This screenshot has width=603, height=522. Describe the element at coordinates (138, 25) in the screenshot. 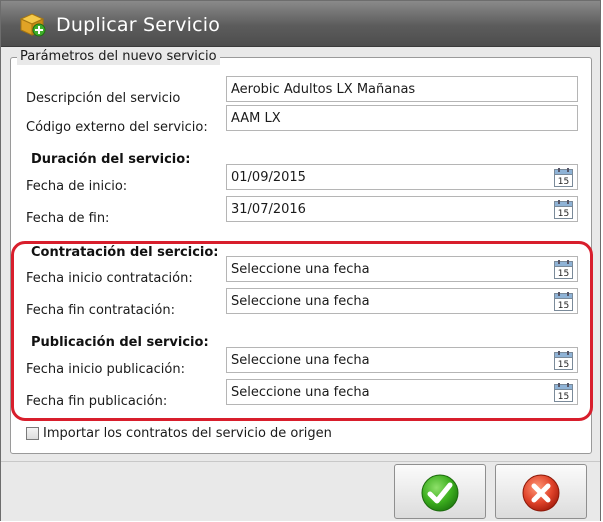

I see `window-title: Duplicar Servicio` at that location.